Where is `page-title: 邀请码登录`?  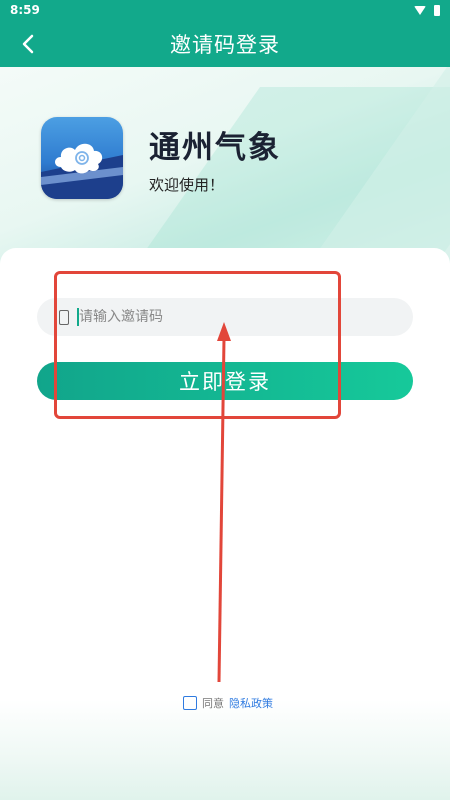 page-title: 邀请码登录 is located at coordinates (225, 44).